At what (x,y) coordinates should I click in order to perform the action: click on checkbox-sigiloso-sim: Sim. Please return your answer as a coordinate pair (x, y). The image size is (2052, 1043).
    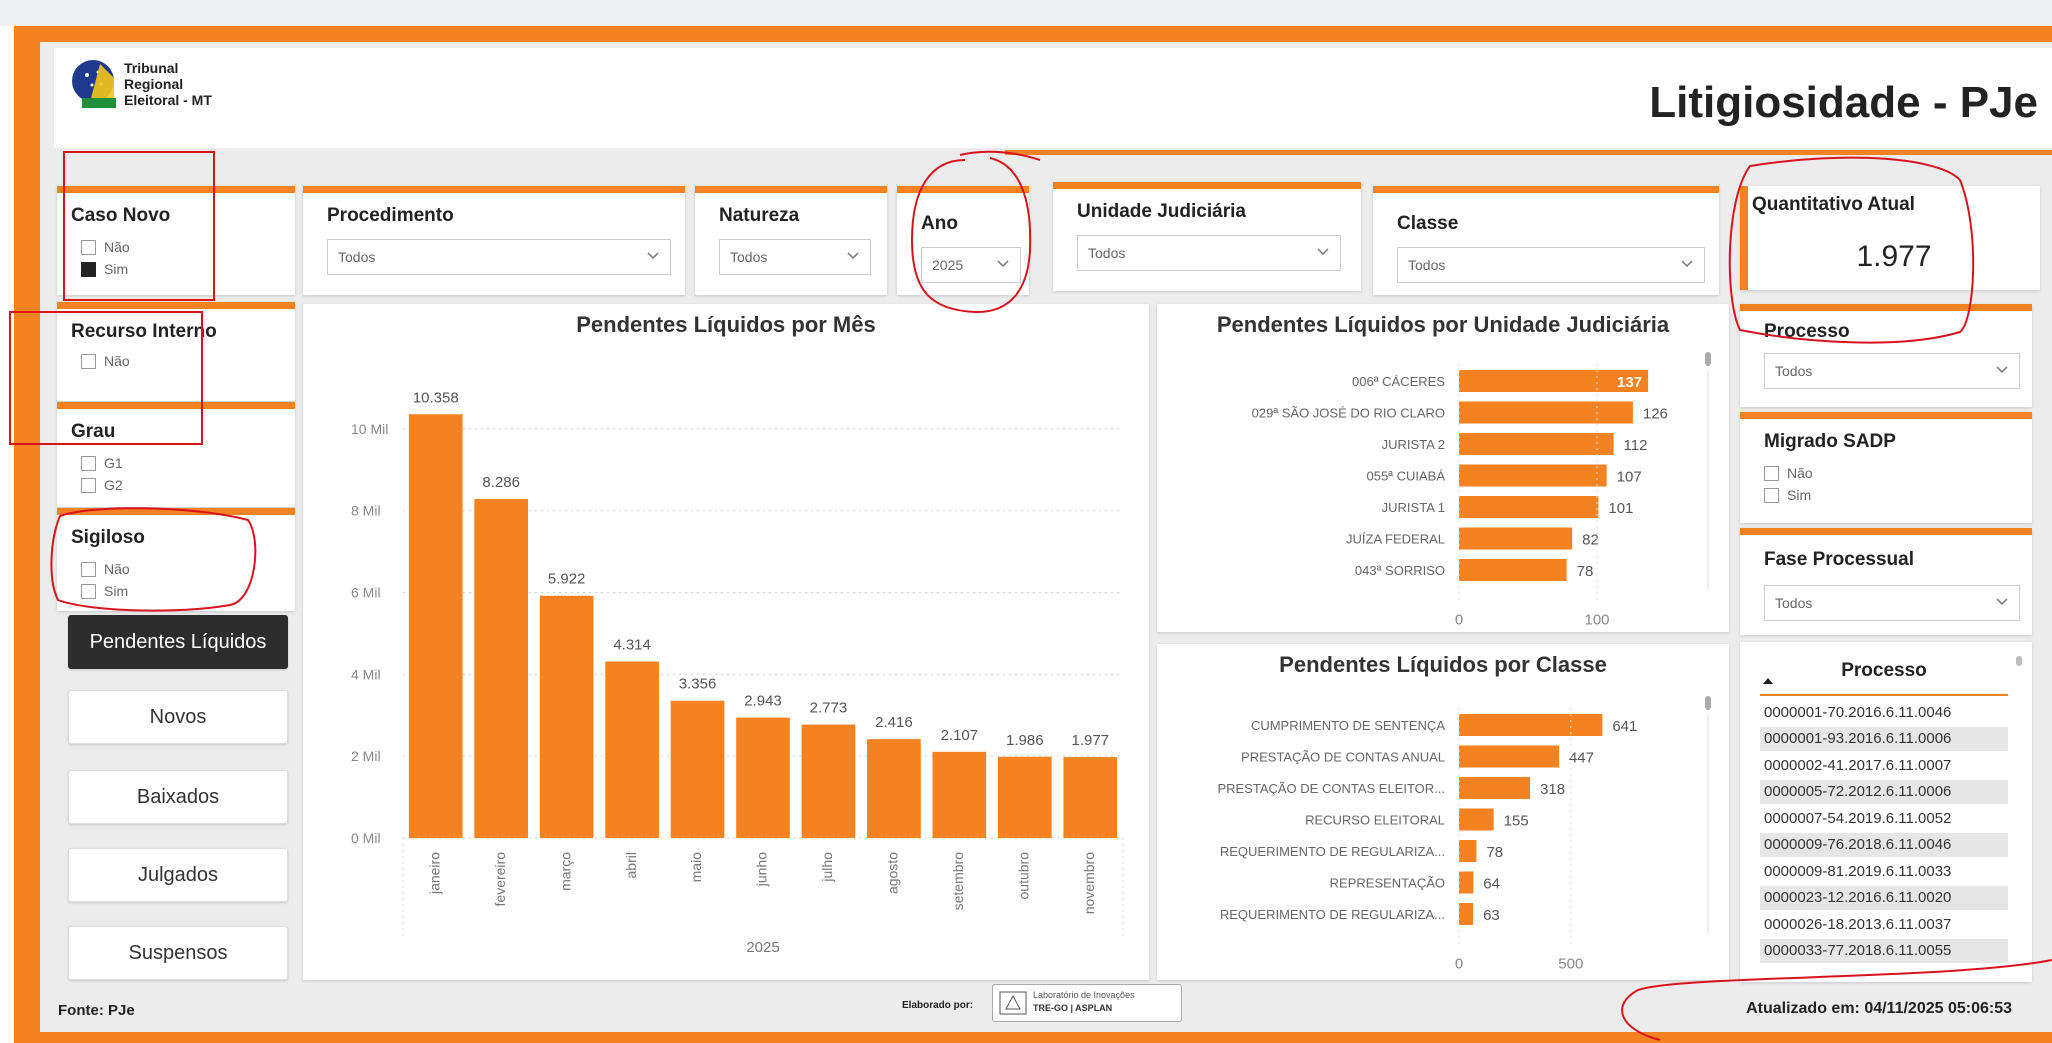
    Looking at the image, I should click on (104, 591).